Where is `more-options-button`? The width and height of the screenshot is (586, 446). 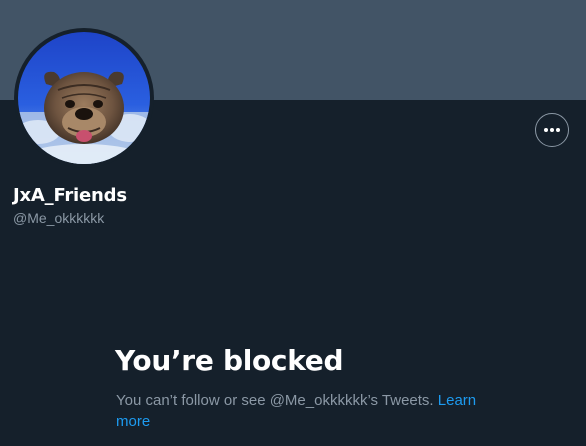
more-options-button is located at coordinates (552, 130).